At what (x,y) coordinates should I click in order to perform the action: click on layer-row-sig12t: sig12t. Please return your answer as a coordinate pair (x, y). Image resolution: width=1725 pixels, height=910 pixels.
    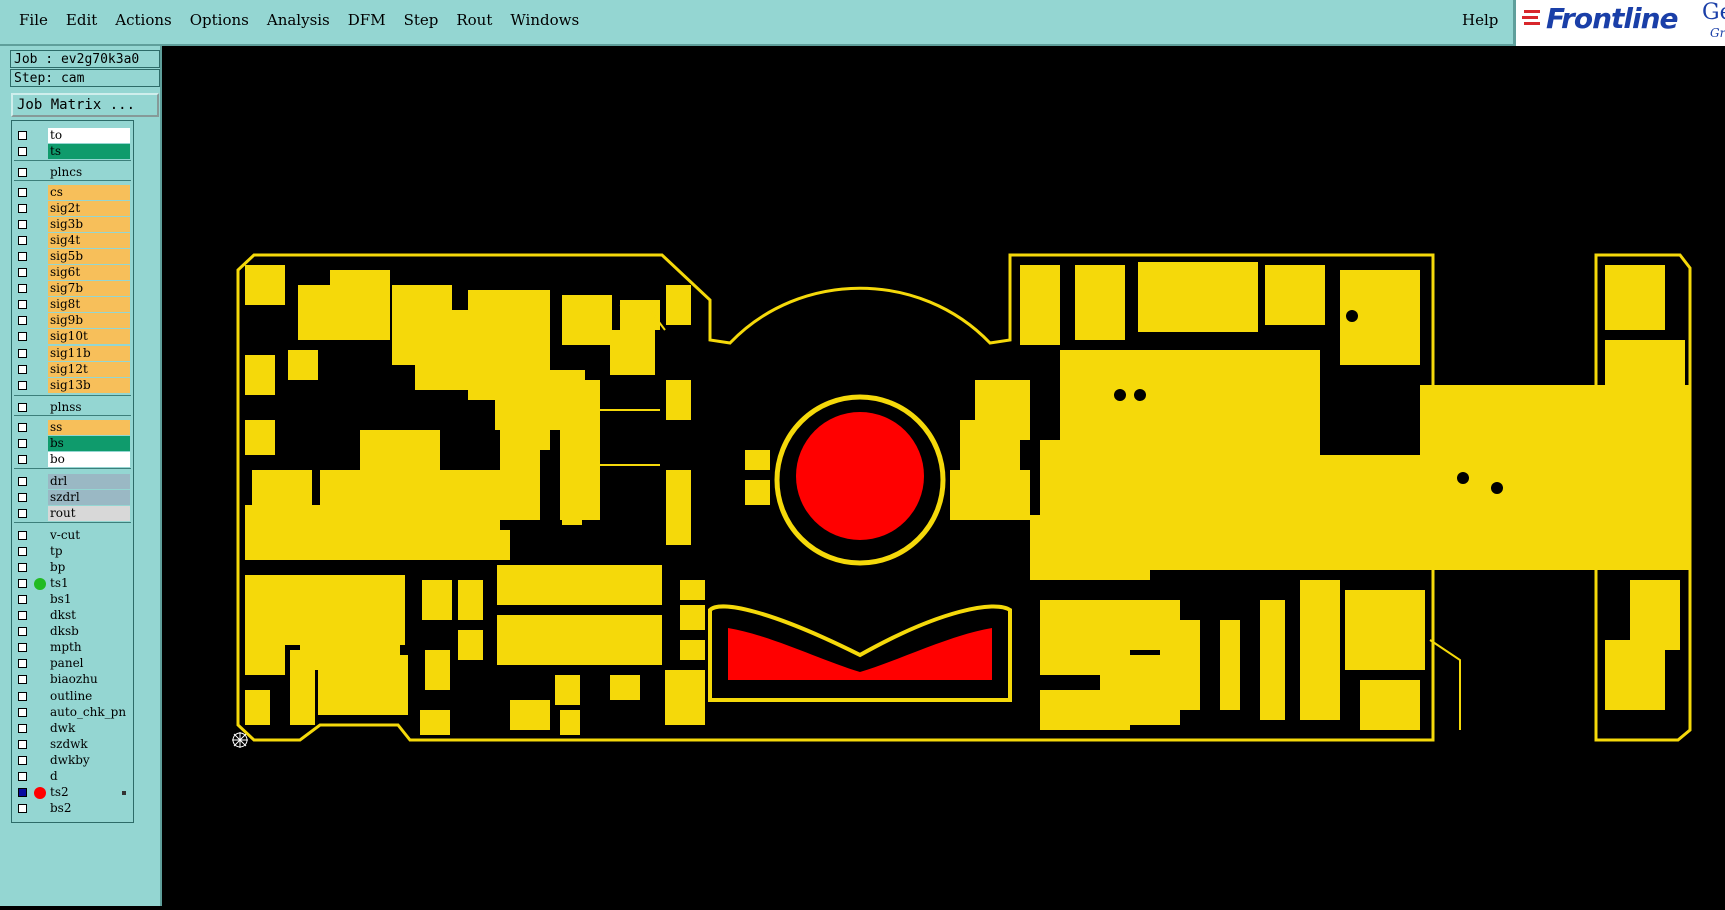
    Looking at the image, I should click on (73, 369).